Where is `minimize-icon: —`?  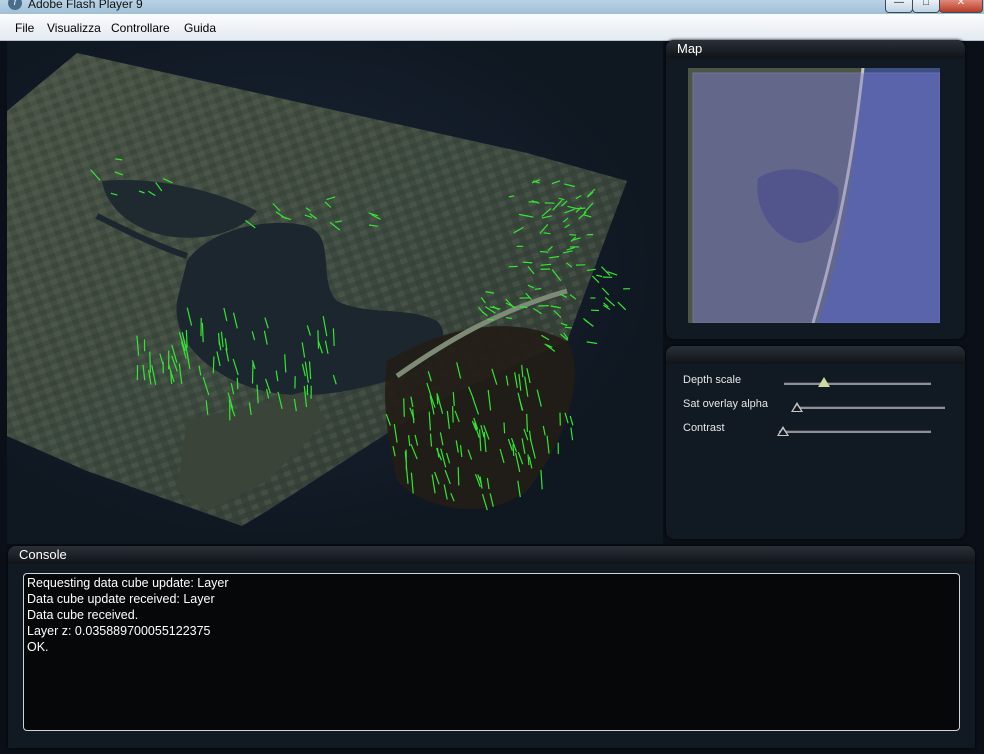
minimize-icon: — is located at coordinates (899, 4).